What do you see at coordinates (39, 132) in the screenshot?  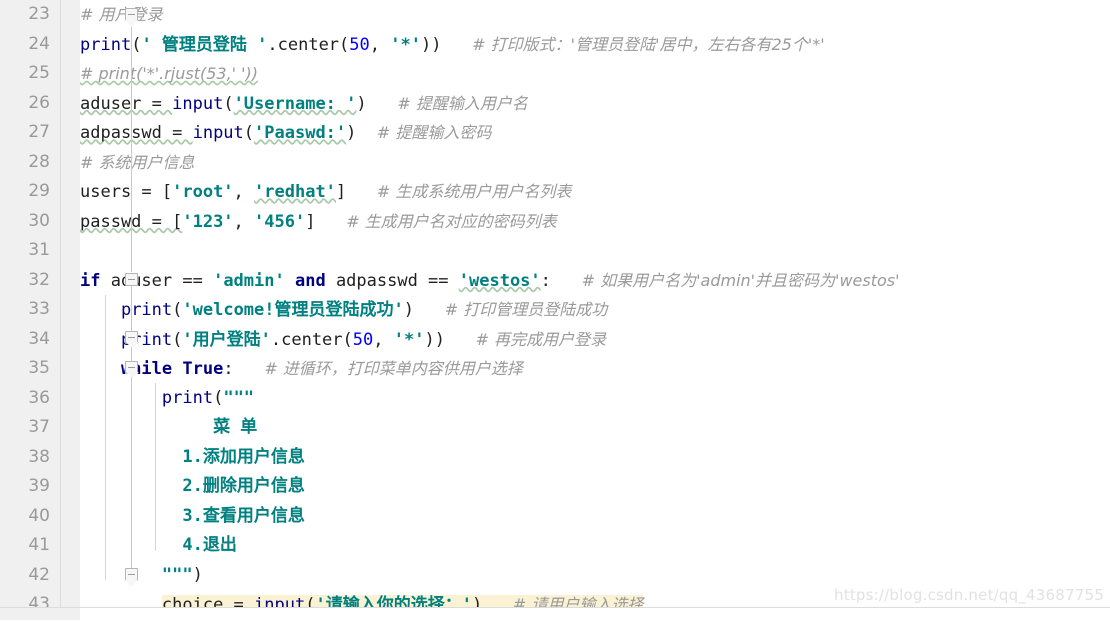 I see `line-number: 27` at bounding box center [39, 132].